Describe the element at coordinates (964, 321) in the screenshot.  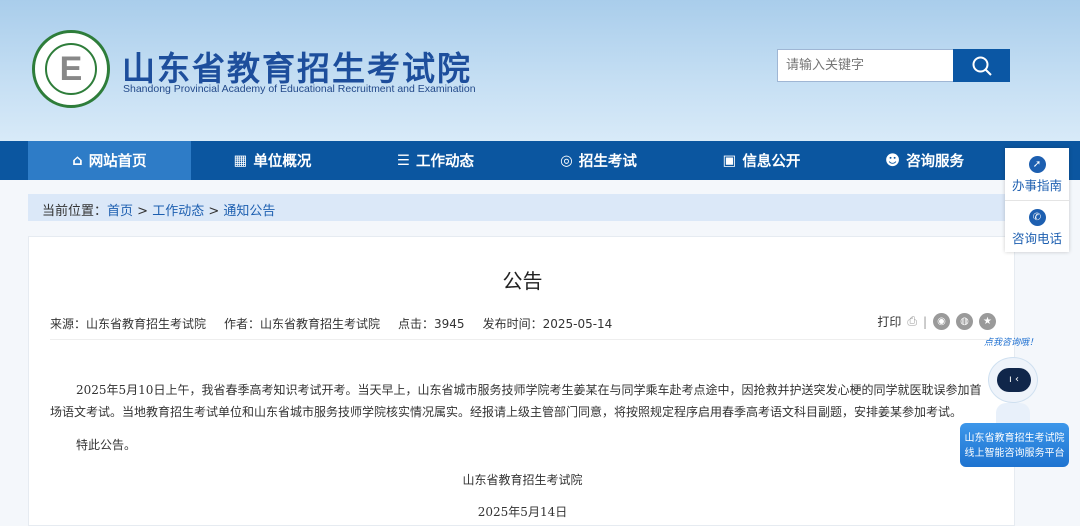
I see `wechat-icon: ◍` at that location.